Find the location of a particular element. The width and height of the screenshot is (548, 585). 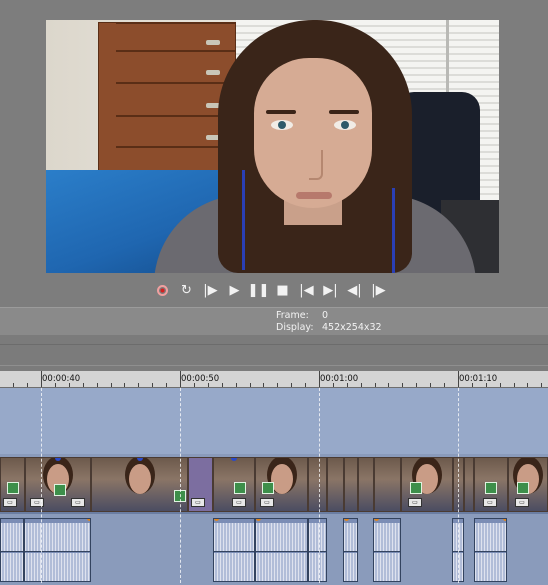

play-from-start-button: |▶ is located at coordinates (210, 290).